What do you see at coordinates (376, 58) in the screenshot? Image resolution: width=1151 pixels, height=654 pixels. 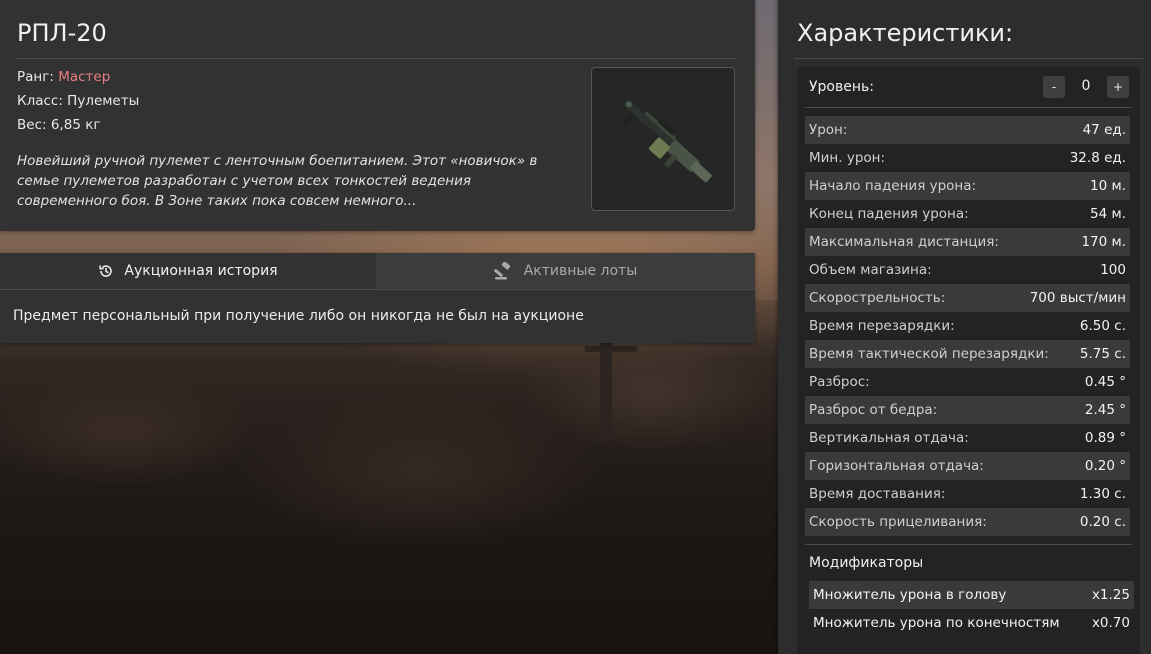 I see `title-divider` at bounding box center [376, 58].